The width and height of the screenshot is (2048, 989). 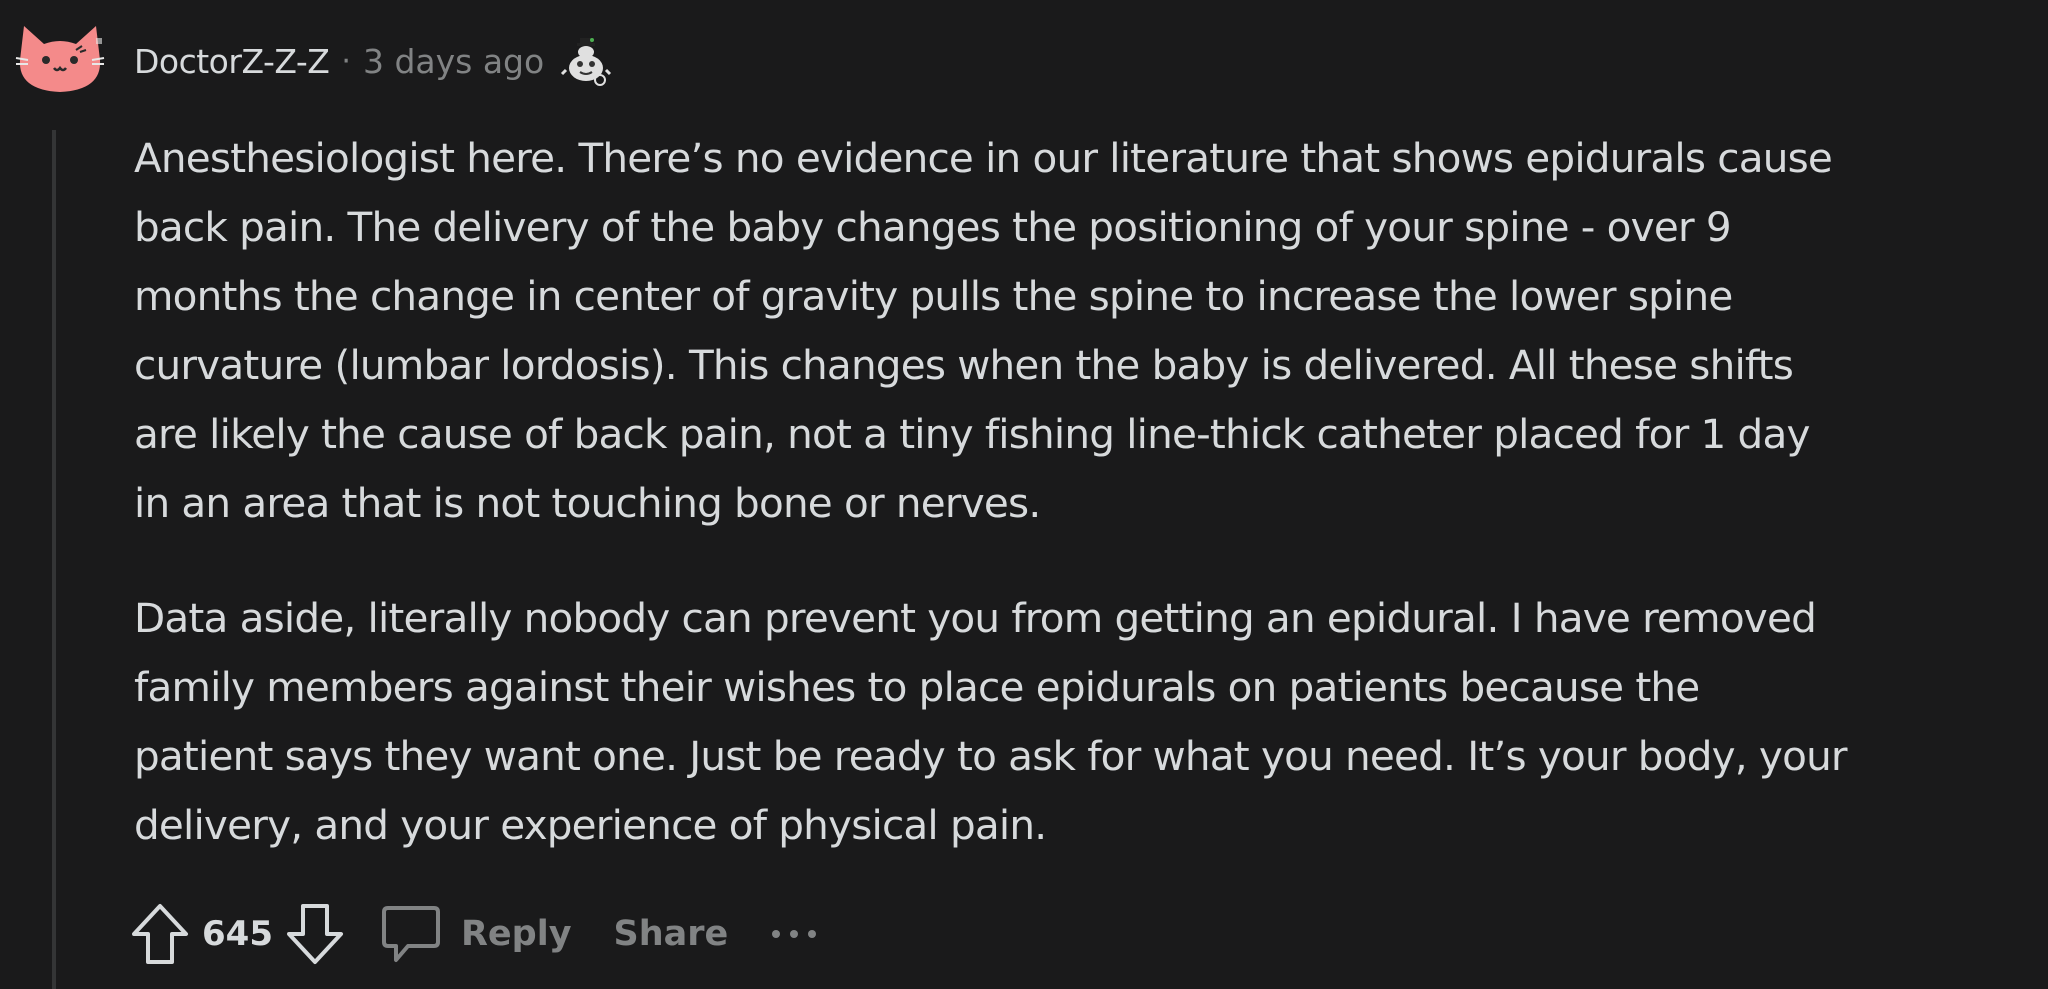 I want to click on reply-label: Reply, so click(x=516, y=934).